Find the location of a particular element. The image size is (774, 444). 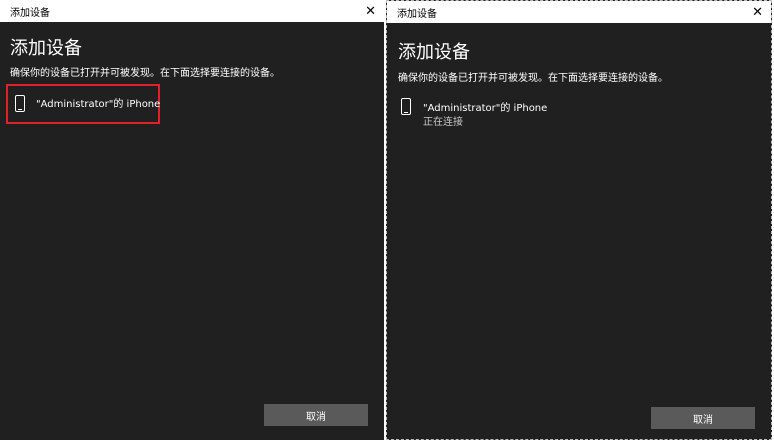

device-list-item: "Administrator"的 iPhone 正在连接 is located at coordinates (505, 115).